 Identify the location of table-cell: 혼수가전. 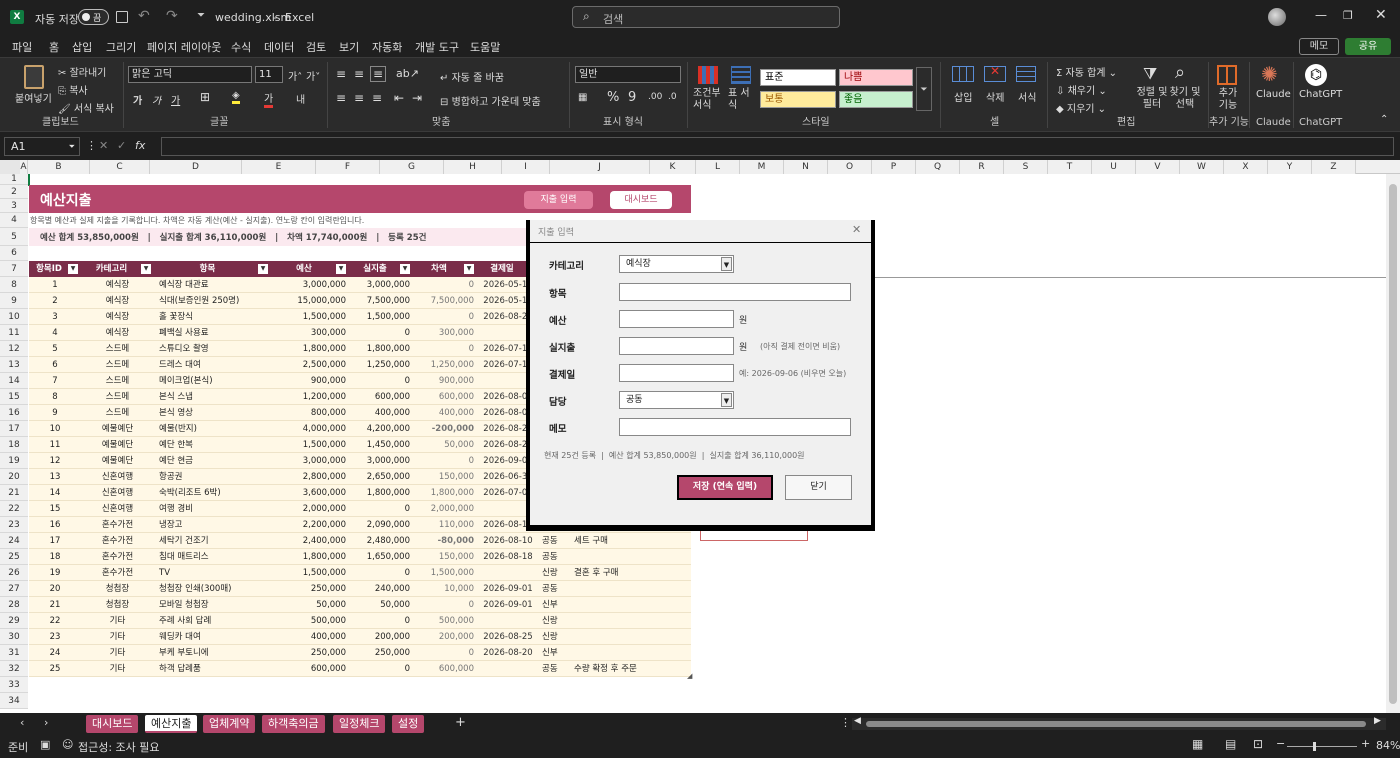
(117, 541).